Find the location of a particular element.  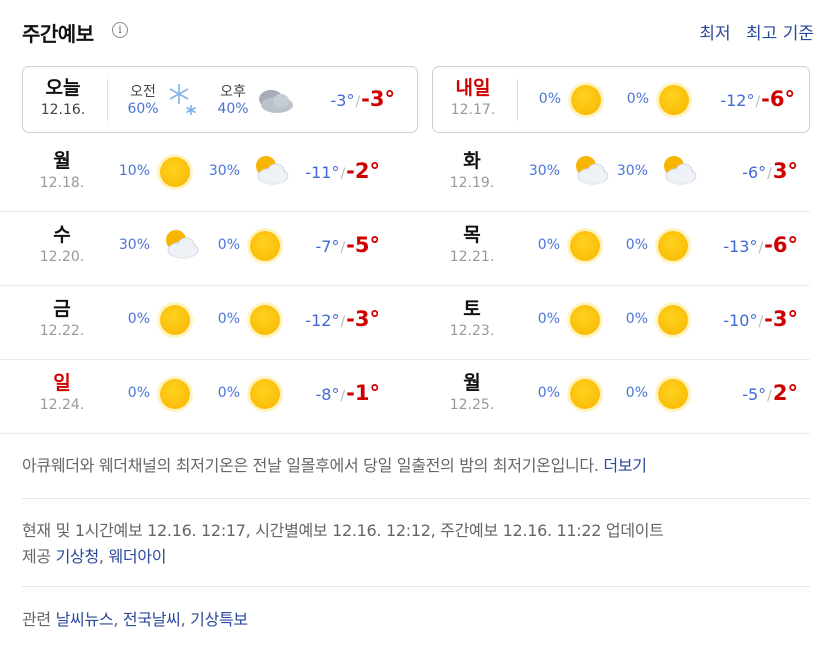

high-temp: -1° is located at coordinates (363, 393).